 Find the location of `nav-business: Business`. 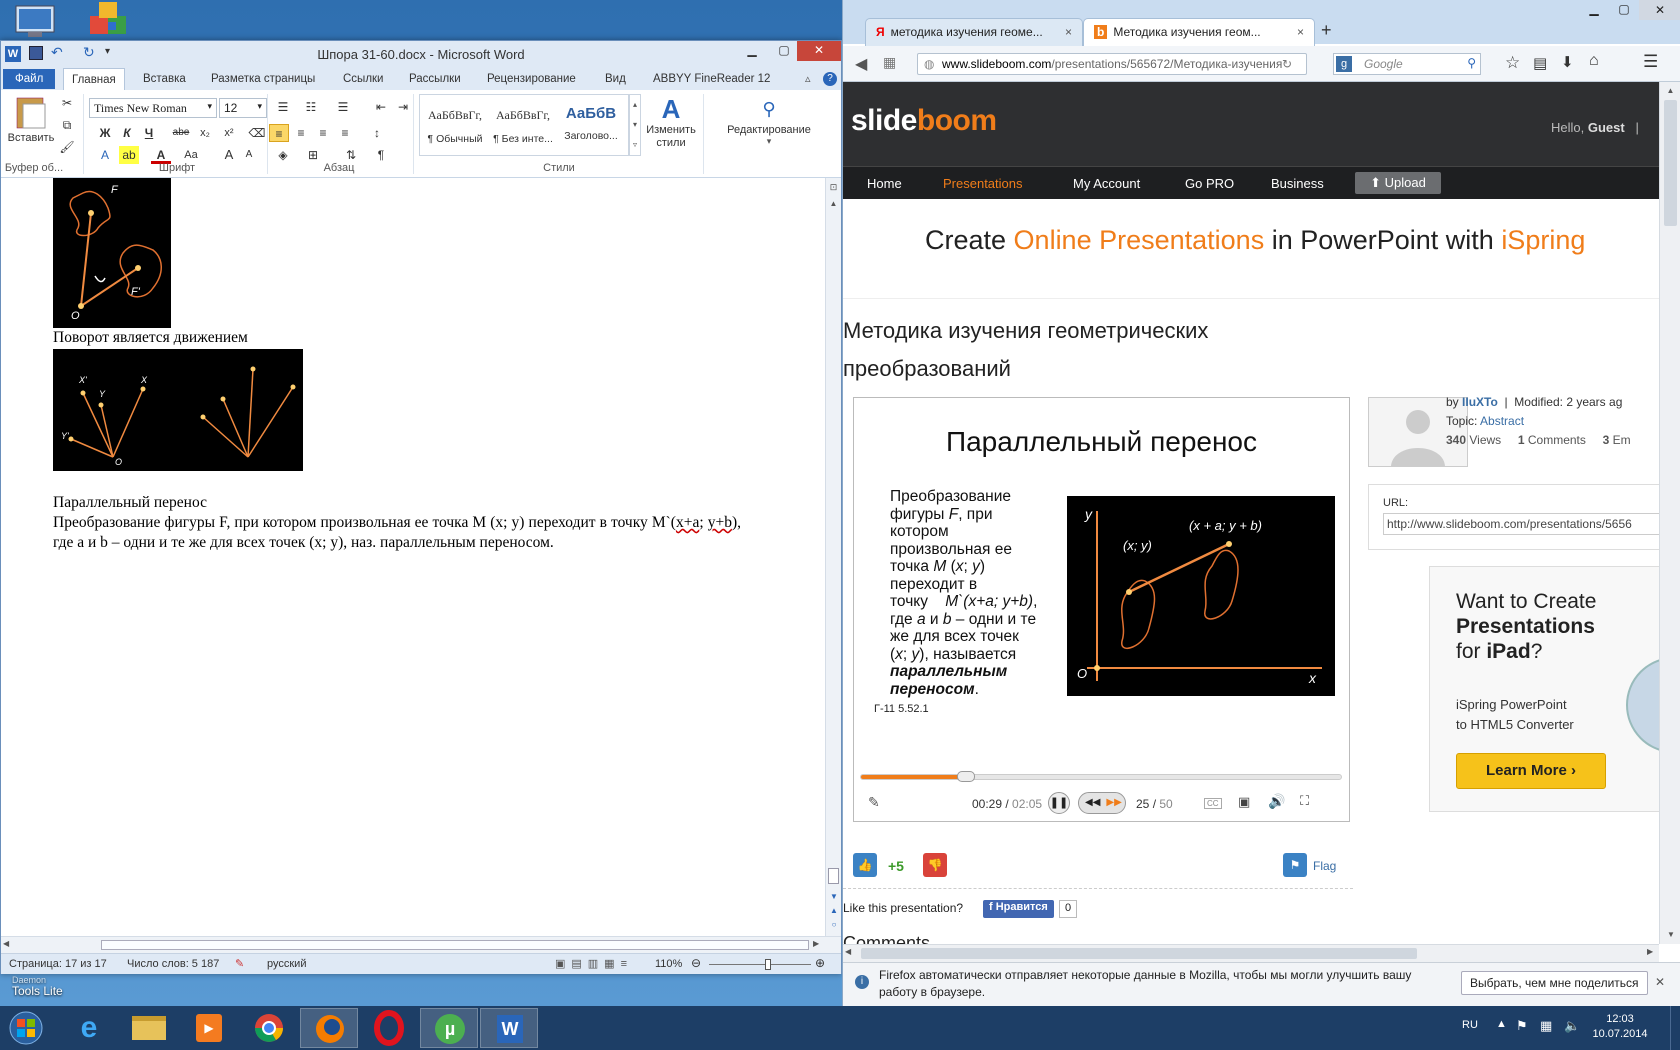

nav-business: Business is located at coordinates (1297, 183).